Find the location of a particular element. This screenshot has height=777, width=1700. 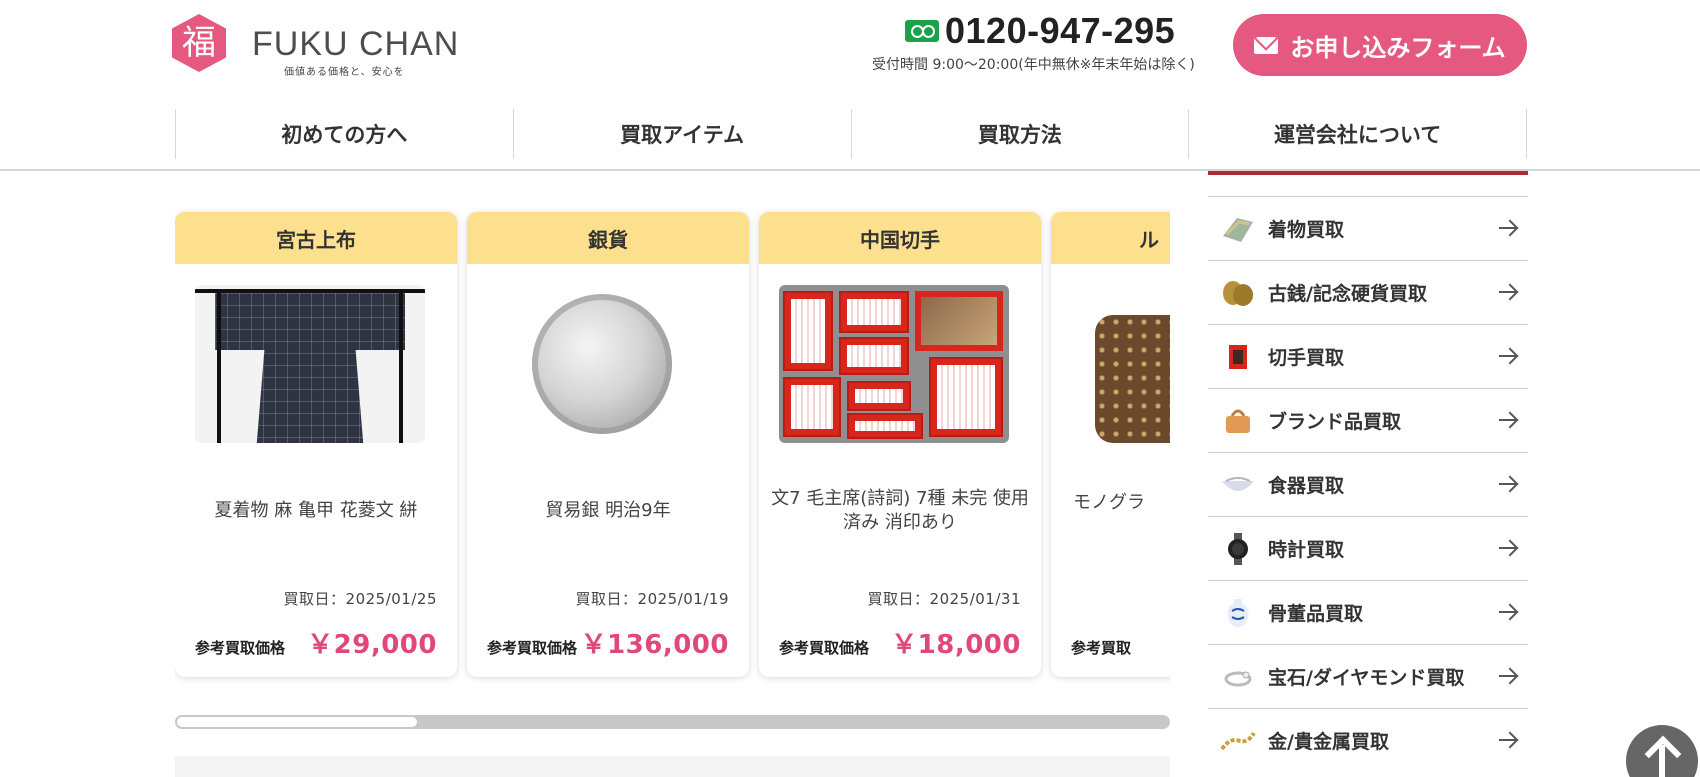

sidebar-item-tableware: 食器買取 is located at coordinates (1368, 484).